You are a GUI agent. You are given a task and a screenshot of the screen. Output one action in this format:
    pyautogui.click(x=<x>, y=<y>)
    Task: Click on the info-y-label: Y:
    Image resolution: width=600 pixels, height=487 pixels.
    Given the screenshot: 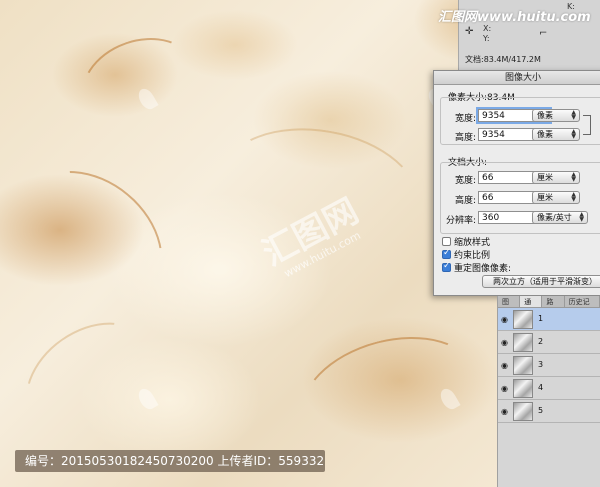 What is the action you would take?
    pyautogui.click(x=486, y=38)
    